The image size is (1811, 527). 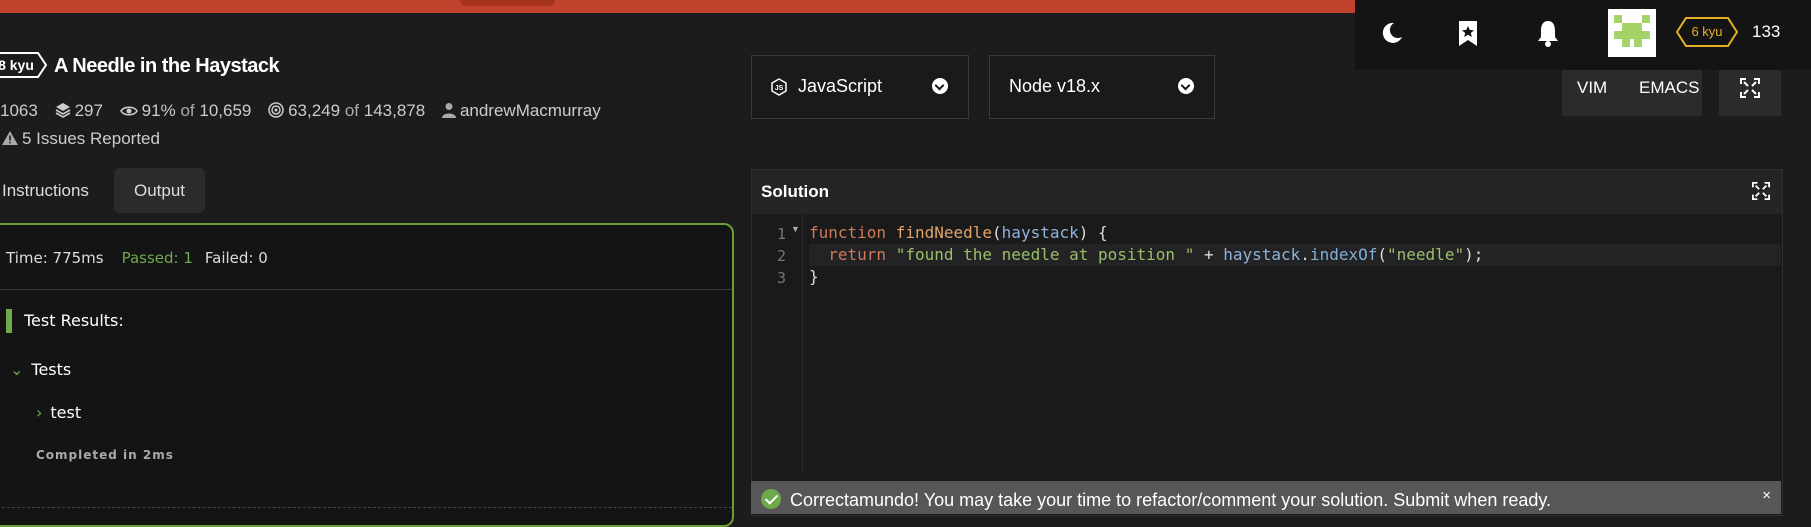 What do you see at coordinates (236, 258) in the screenshot?
I see `failed-count: Failed: 0` at bounding box center [236, 258].